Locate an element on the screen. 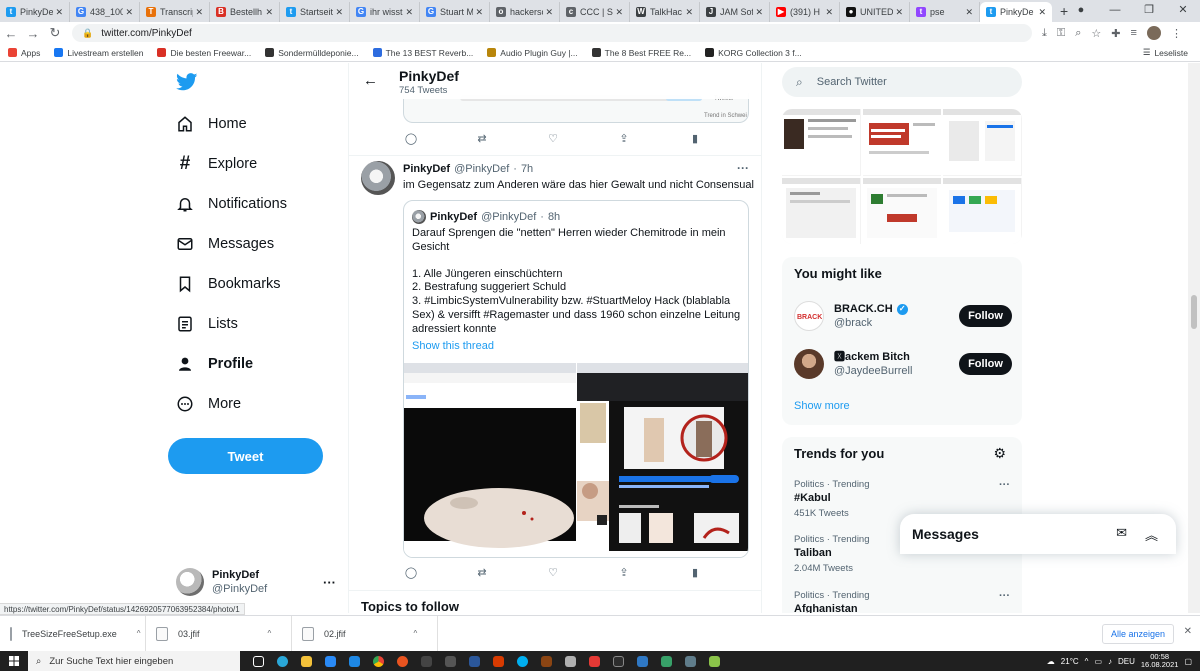 This screenshot has height=671, width=1200. tweet-handle: @PinkyDef is located at coordinates (481, 169).